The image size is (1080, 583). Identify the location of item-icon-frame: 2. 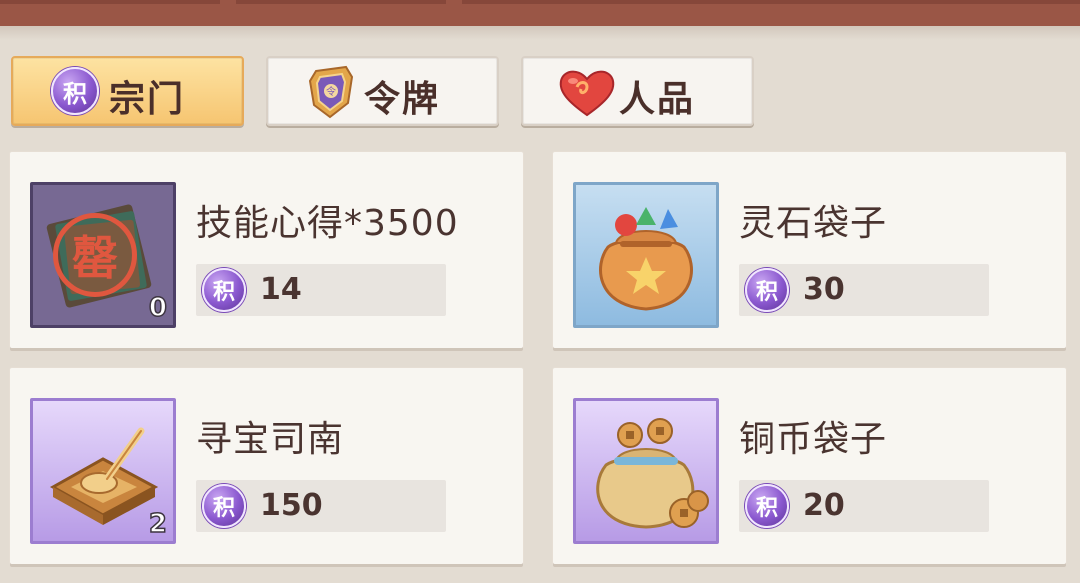
(103, 471).